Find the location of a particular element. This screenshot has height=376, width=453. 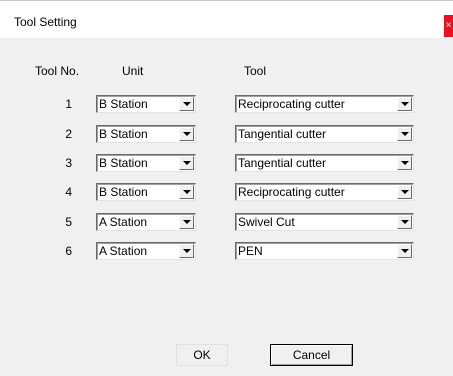

header-tool: Tool is located at coordinates (255, 71).